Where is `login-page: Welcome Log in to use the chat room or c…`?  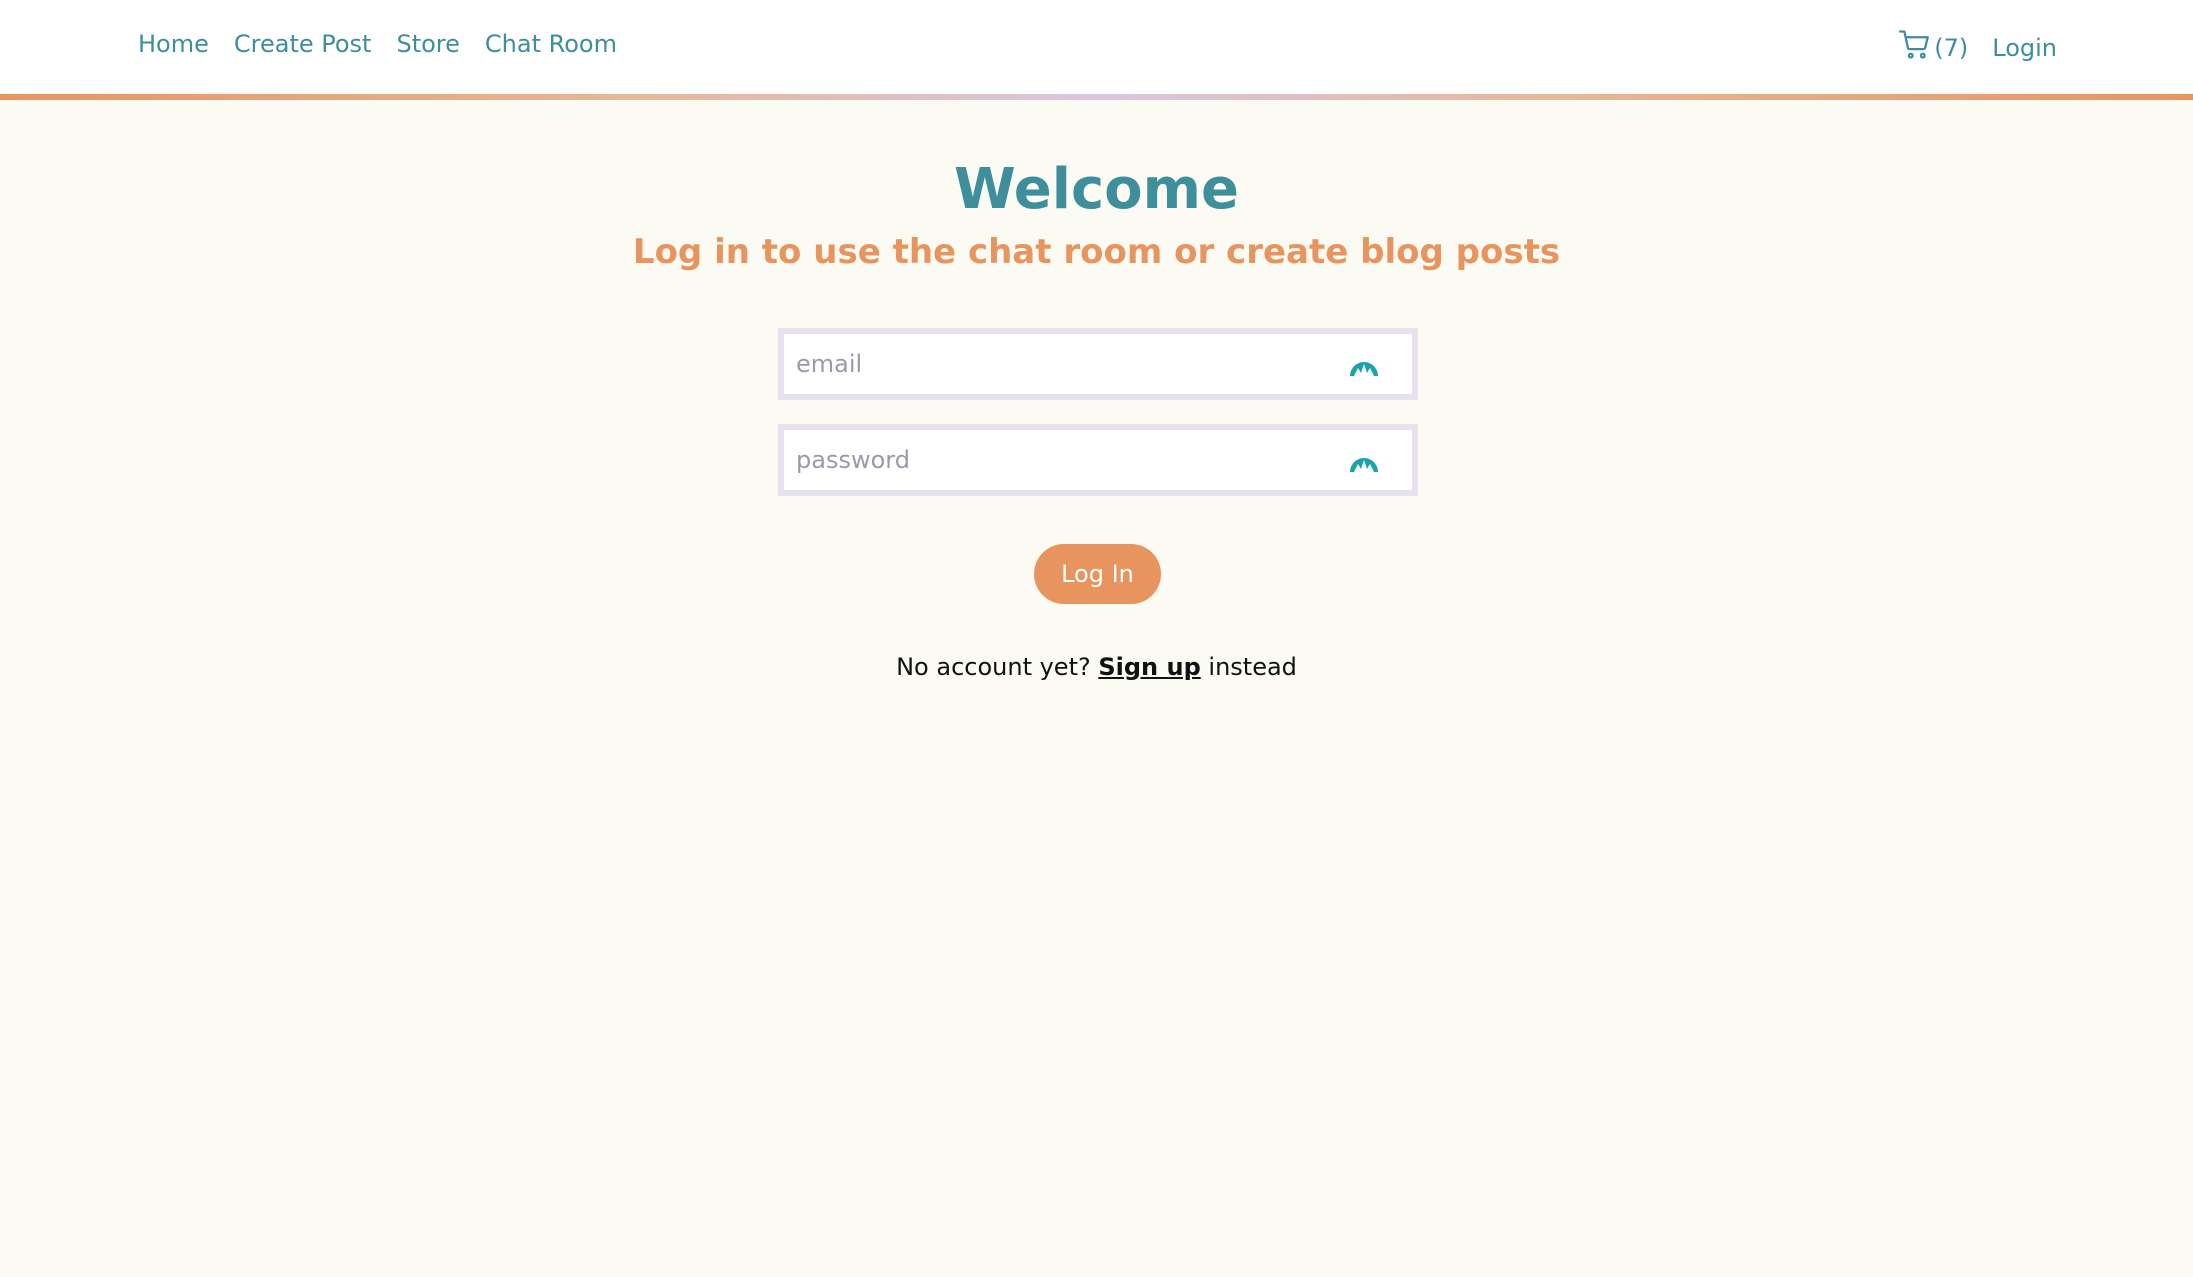
login-page: Welcome Log in to use the chat room or c… is located at coordinates (1096, 187).